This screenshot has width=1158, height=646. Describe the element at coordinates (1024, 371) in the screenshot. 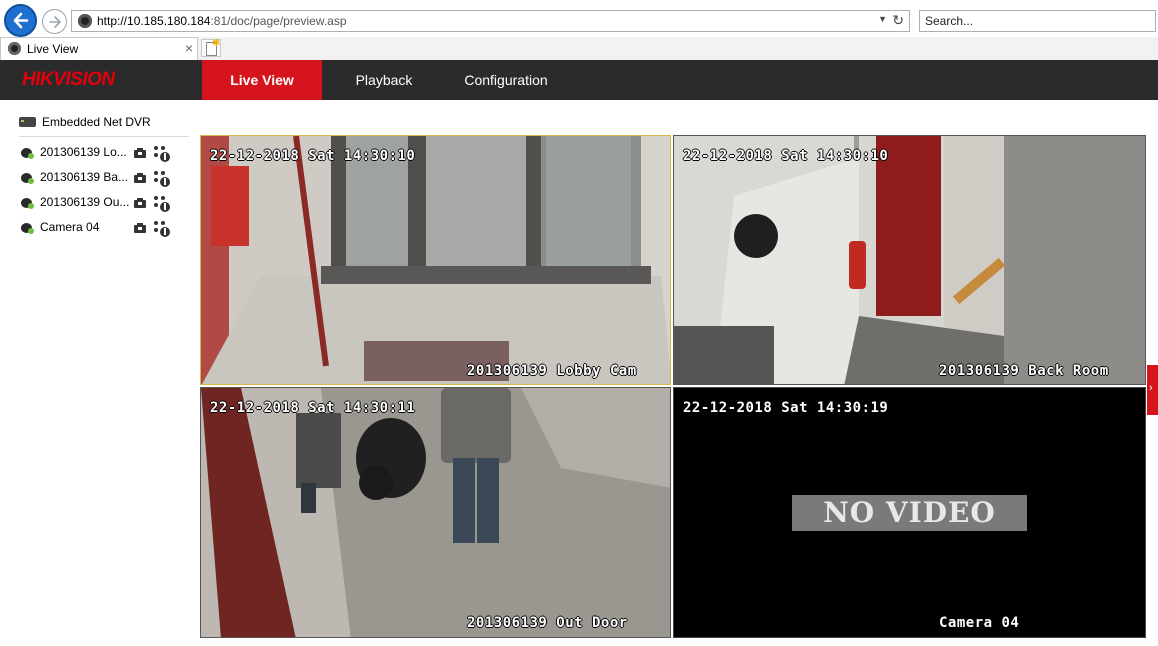

I see `osd-camera-name: 201306139 Back Room` at that location.